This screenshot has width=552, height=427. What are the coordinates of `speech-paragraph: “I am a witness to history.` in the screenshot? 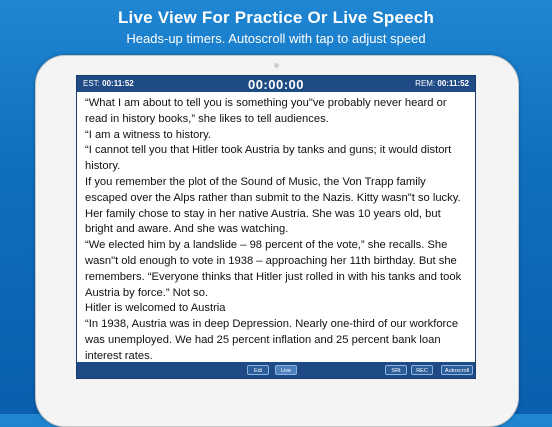 It's located at (148, 134).